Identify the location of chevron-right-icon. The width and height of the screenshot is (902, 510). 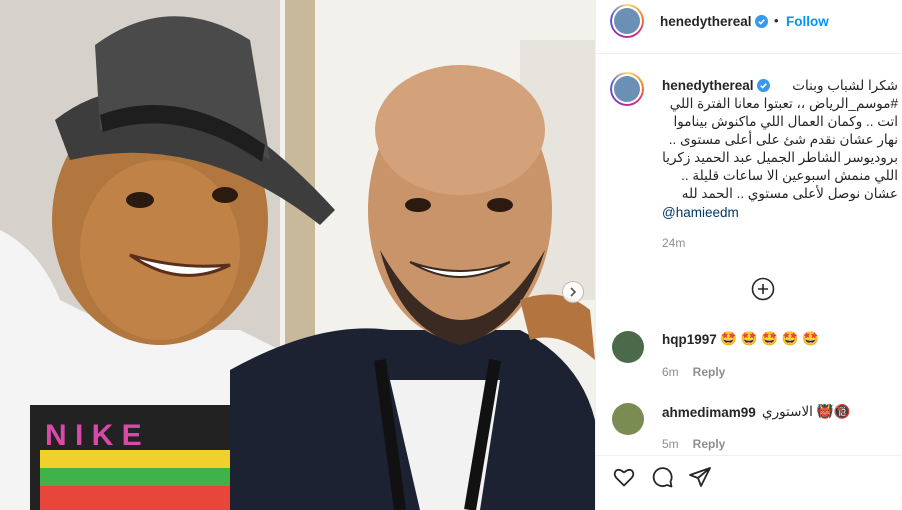
(573, 292).